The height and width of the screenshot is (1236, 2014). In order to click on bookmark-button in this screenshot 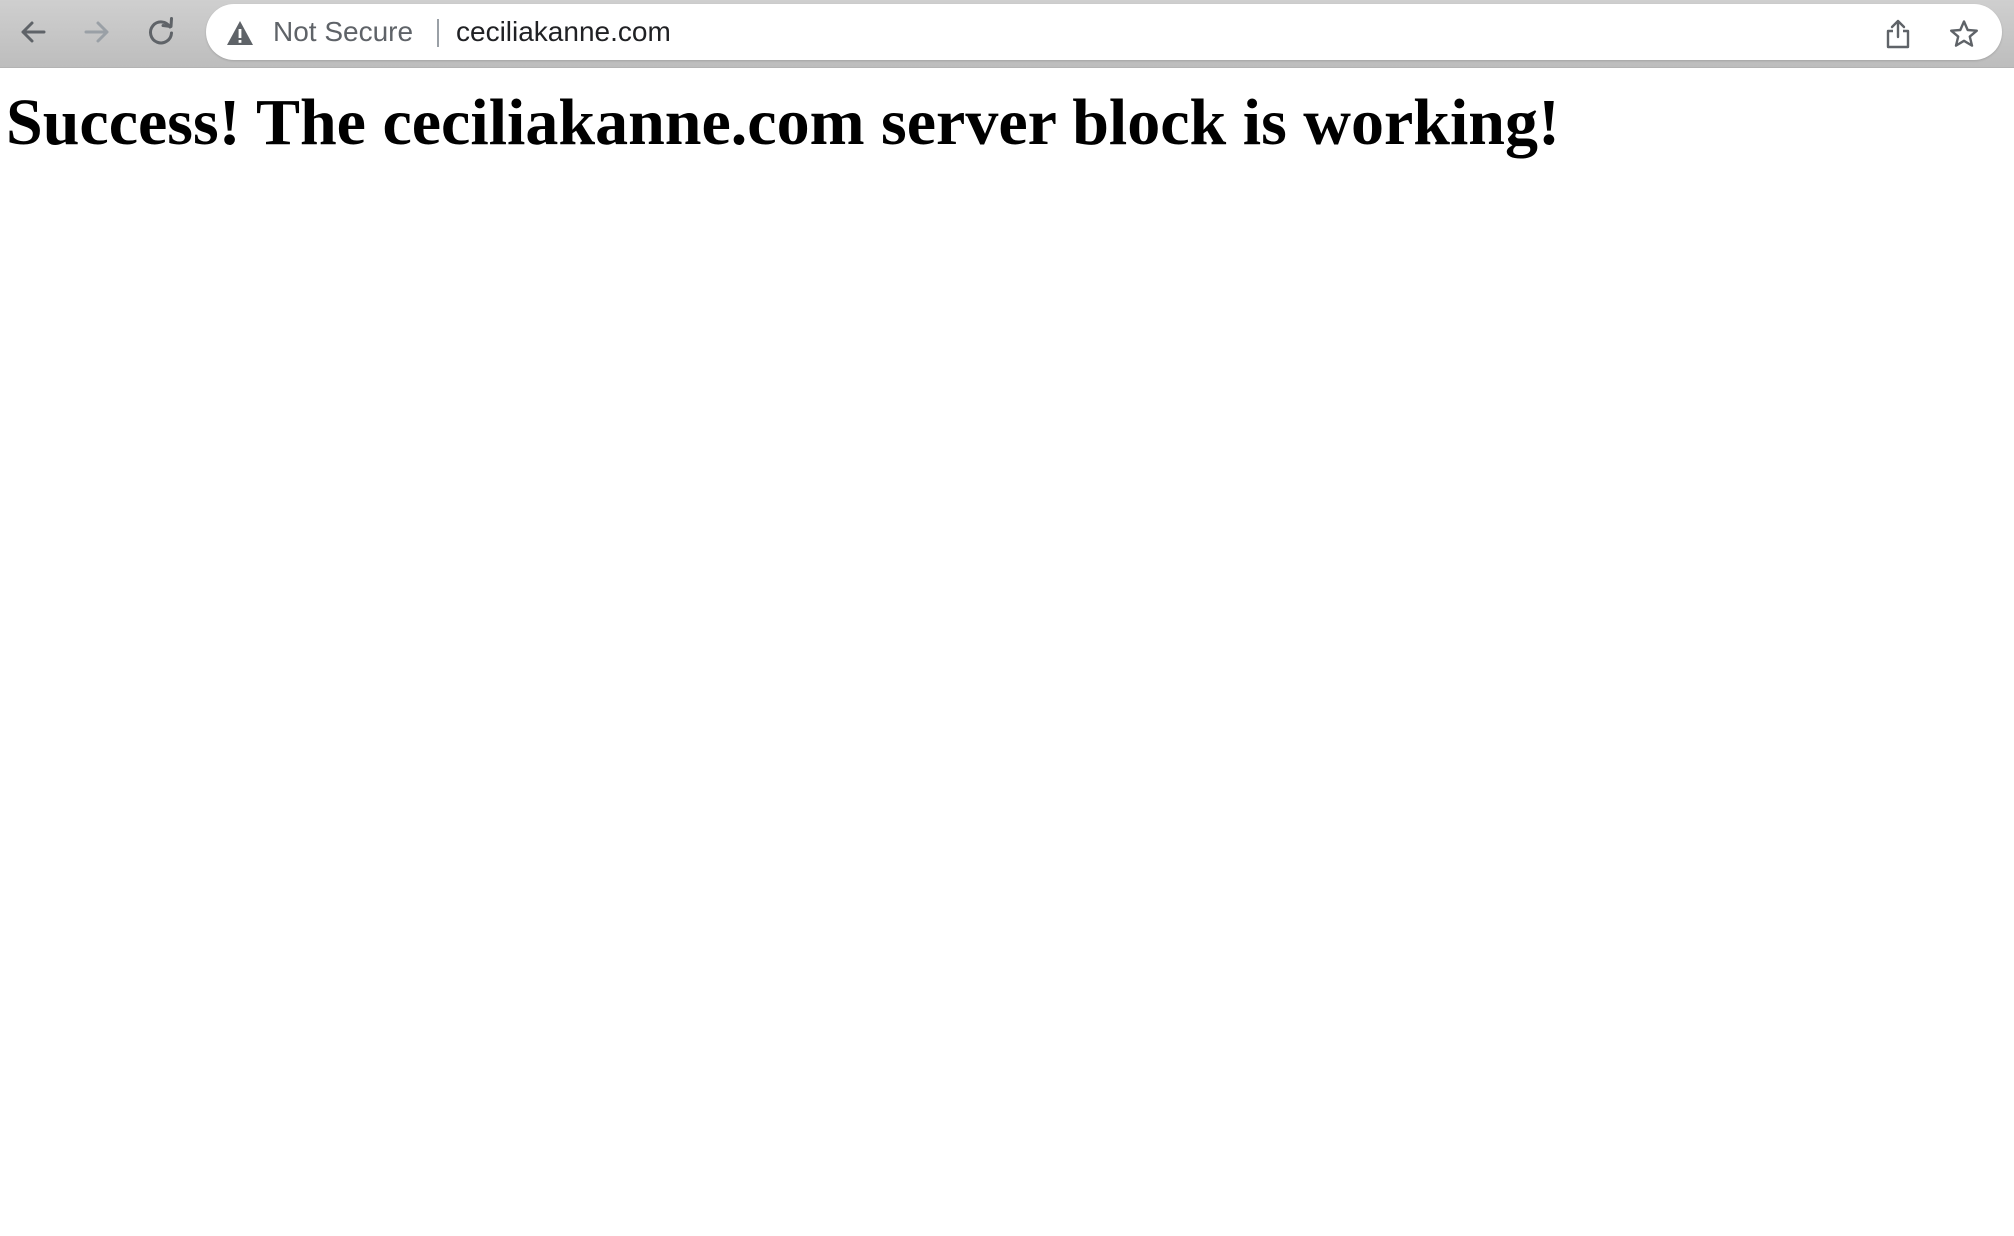, I will do `click(1964, 34)`.